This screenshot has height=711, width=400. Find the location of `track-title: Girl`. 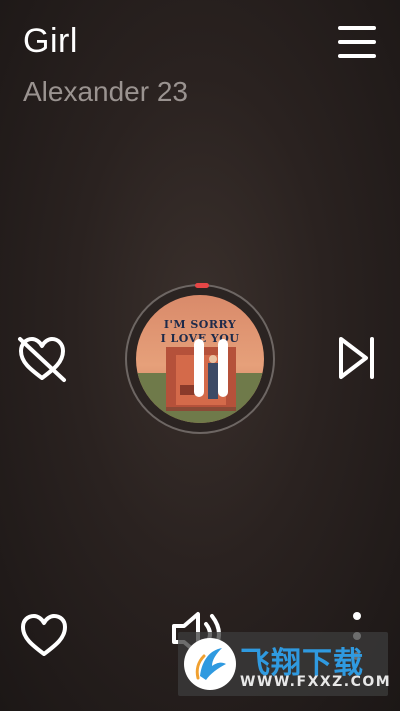

track-title: Girl is located at coordinates (50, 41).